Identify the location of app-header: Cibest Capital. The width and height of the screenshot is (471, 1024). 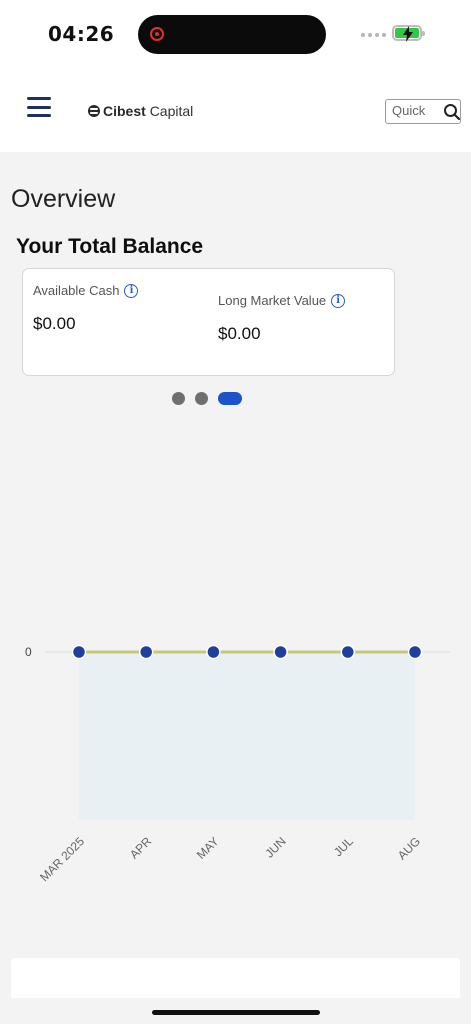
(235, 111).